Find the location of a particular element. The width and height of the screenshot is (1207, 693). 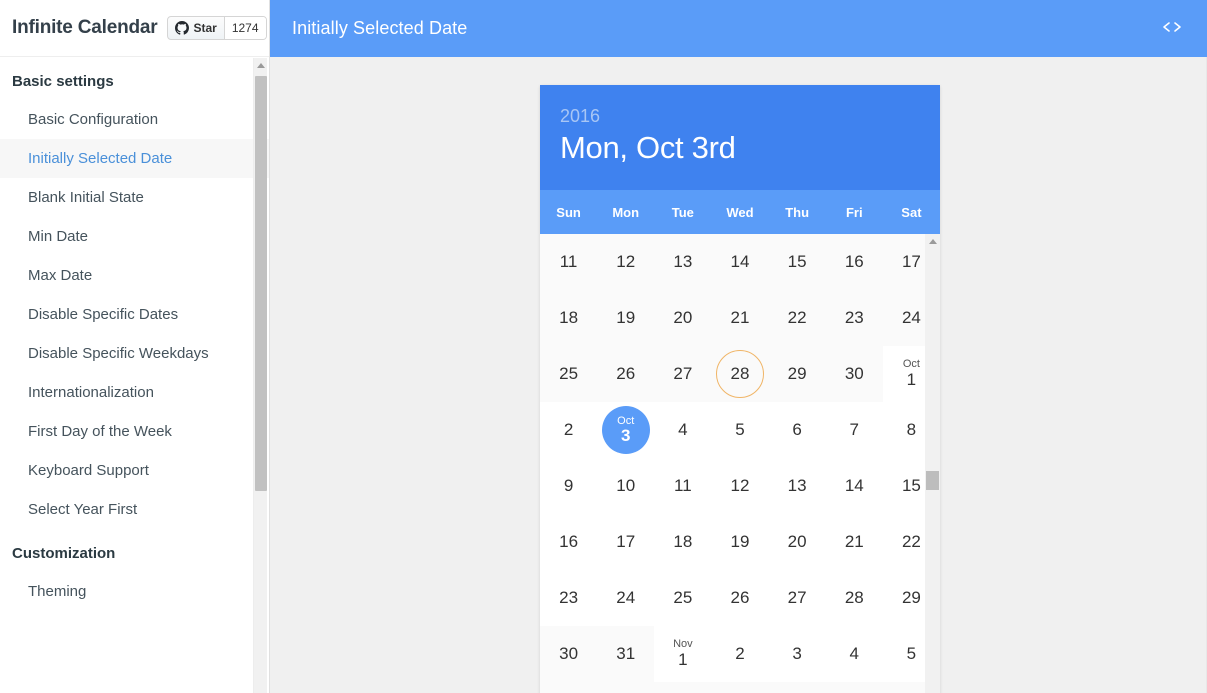

day-number: 31 is located at coordinates (626, 653).